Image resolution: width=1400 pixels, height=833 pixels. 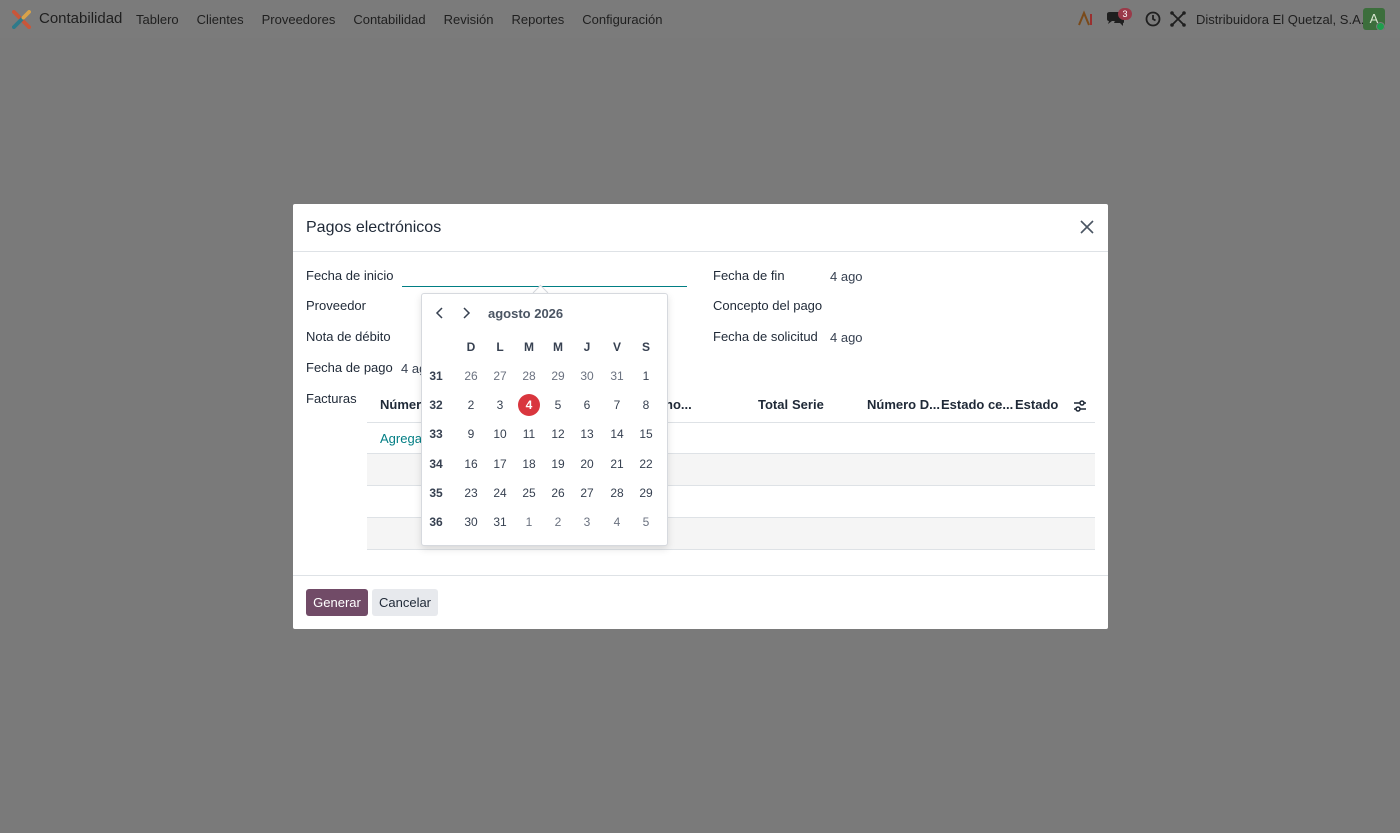 What do you see at coordinates (1178, 19) in the screenshot?
I see `debug-tools-icon` at bounding box center [1178, 19].